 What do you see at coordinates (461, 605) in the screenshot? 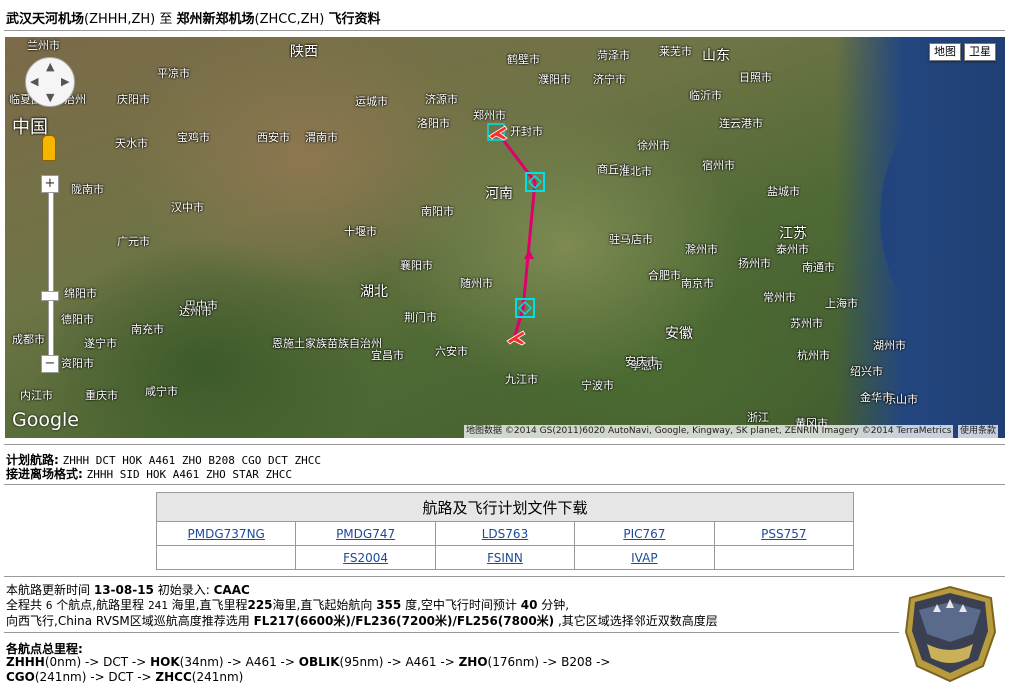
I see `summary-text: 度,空中飞行时间预计` at bounding box center [461, 605].